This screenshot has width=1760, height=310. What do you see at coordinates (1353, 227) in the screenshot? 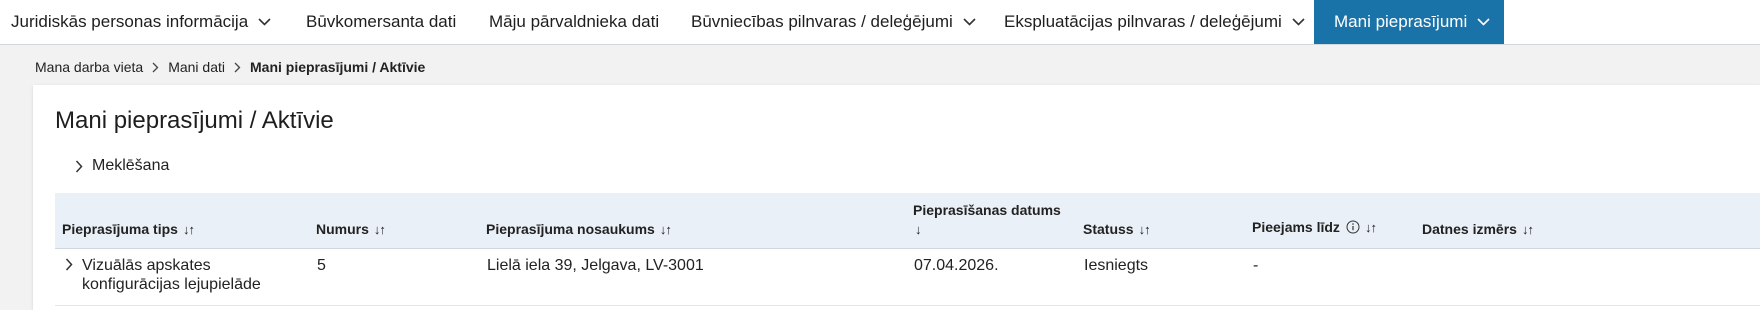
I see `info-icon` at bounding box center [1353, 227].